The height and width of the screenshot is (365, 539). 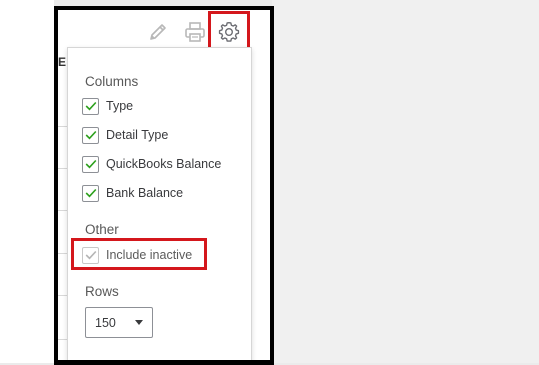 What do you see at coordinates (27, 181) in the screenshot?
I see `left-background` at bounding box center [27, 181].